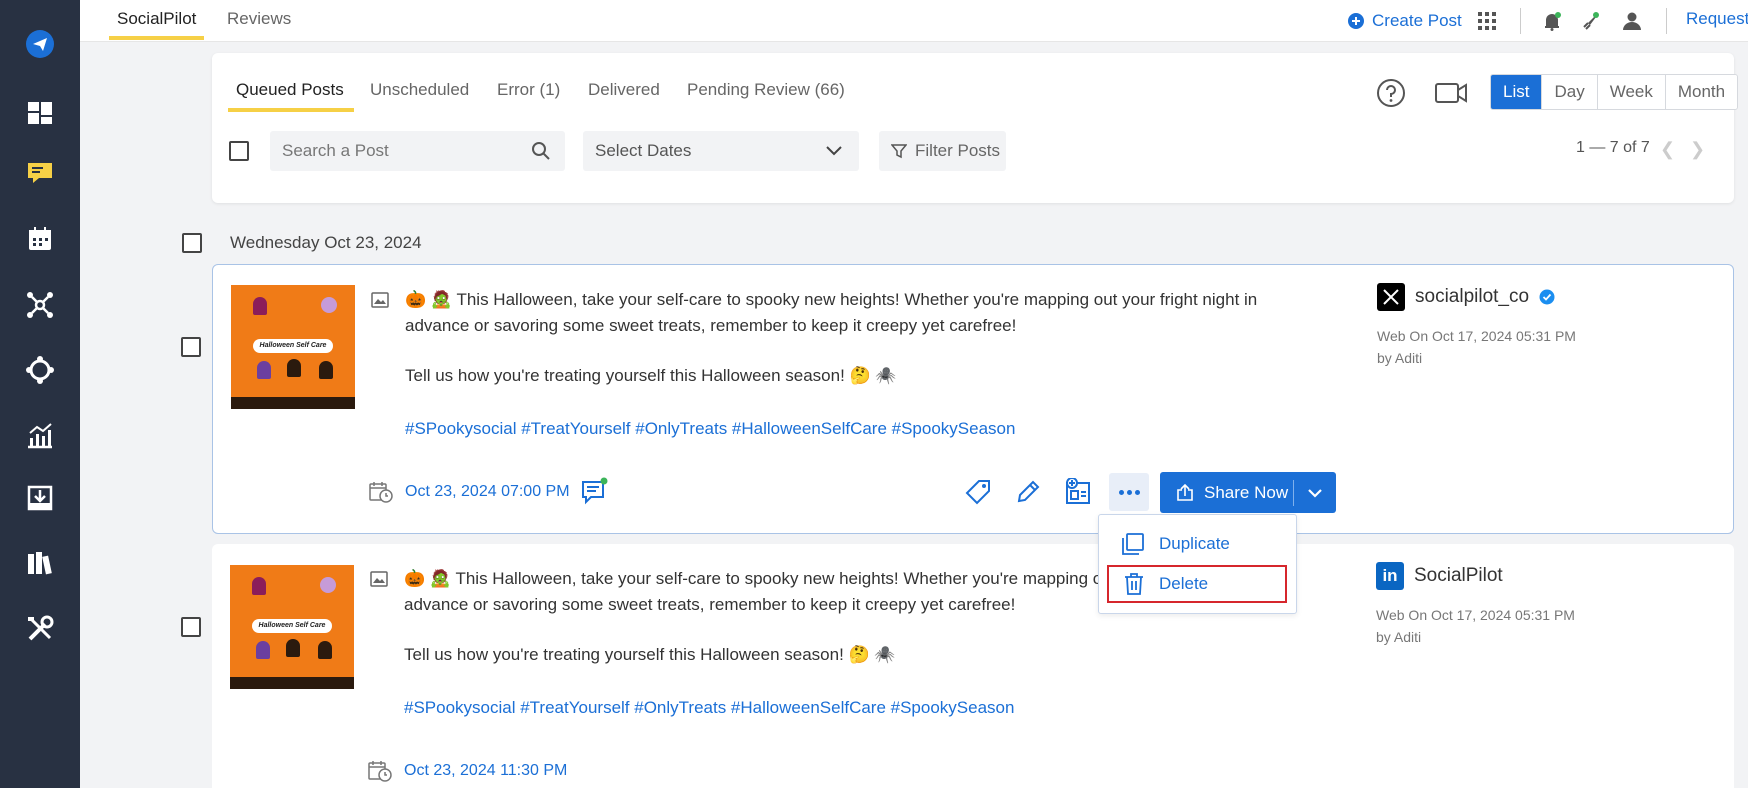  What do you see at coordinates (40, 173) in the screenshot?
I see `posts-icon` at bounding box center [40, 173].